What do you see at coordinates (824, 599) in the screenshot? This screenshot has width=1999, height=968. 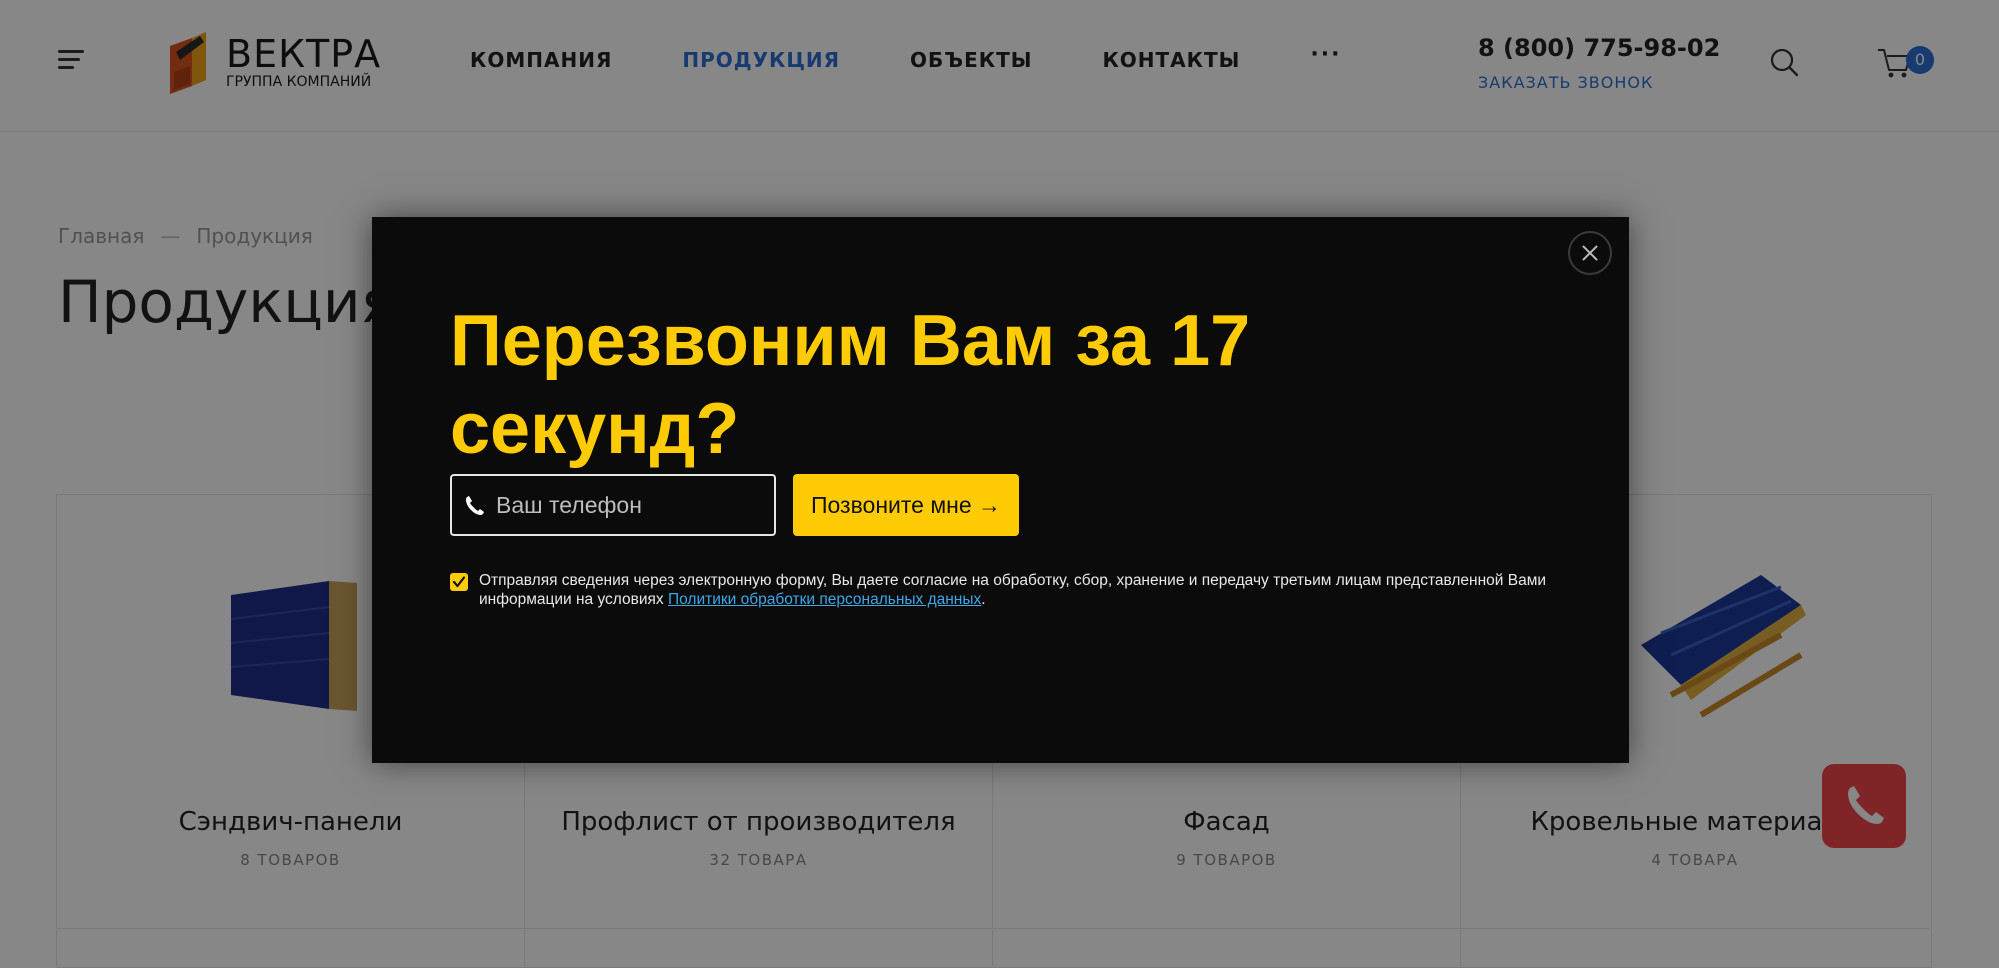 I see `privacy-policy-link: Политики обработки персональных данных` at bounding box center [824, 599].